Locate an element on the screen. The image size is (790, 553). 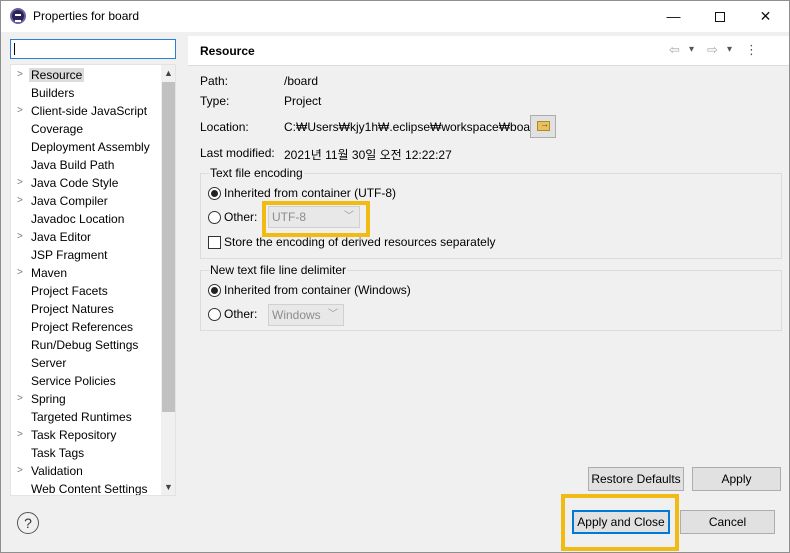
tree-item: > Java Code Style is located at coordinates (86, 183).